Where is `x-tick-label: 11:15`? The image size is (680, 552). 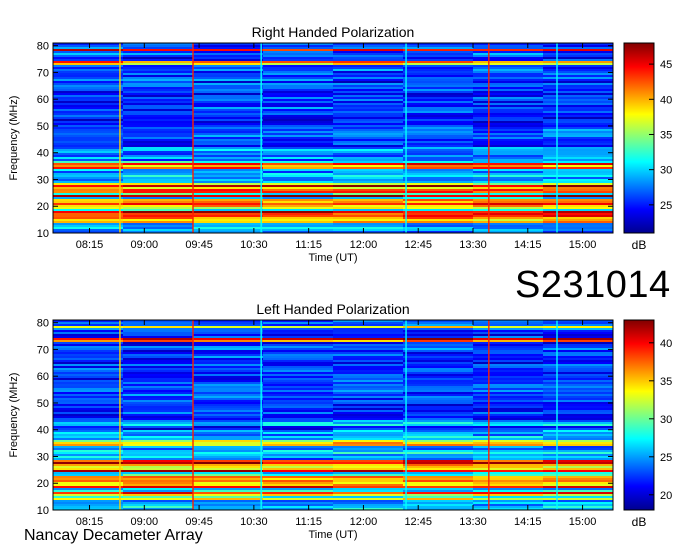 x-tick-label: 11:15 is located at coordinates (308, 522).